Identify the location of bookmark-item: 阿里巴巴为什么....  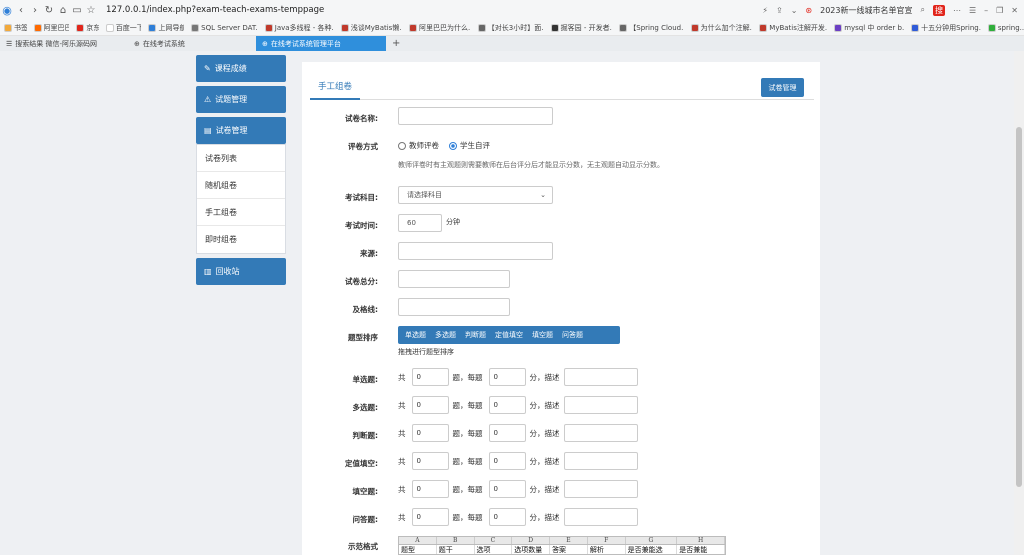
(440, 28).